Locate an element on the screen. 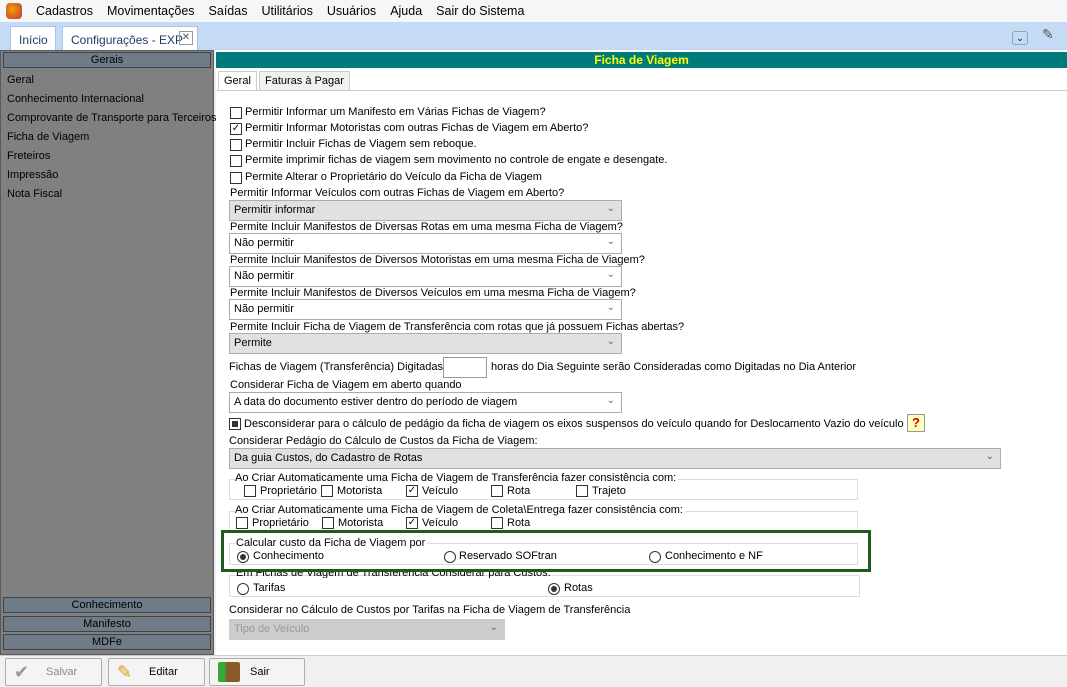  menu-utilitarios: Utilitários is located at coordinates (286, 11).